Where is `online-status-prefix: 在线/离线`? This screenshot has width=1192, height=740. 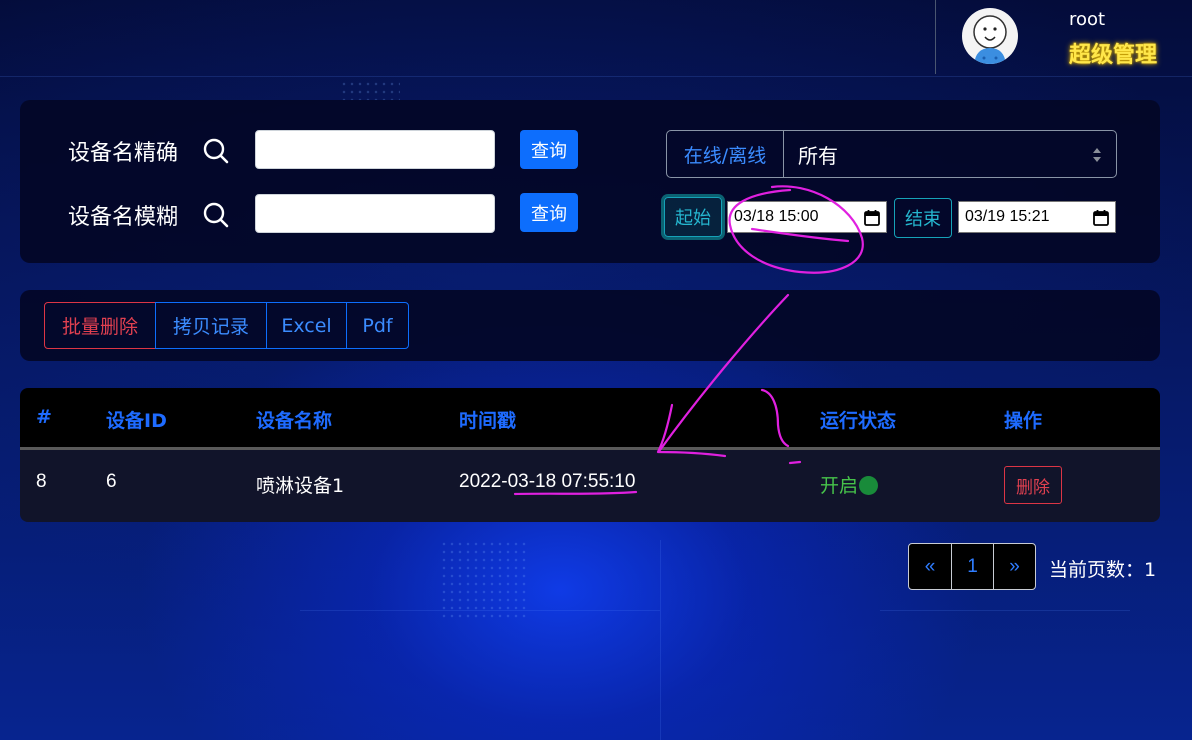 online-status-prefix: 在线/离线 is located at coordinates (725, 154).